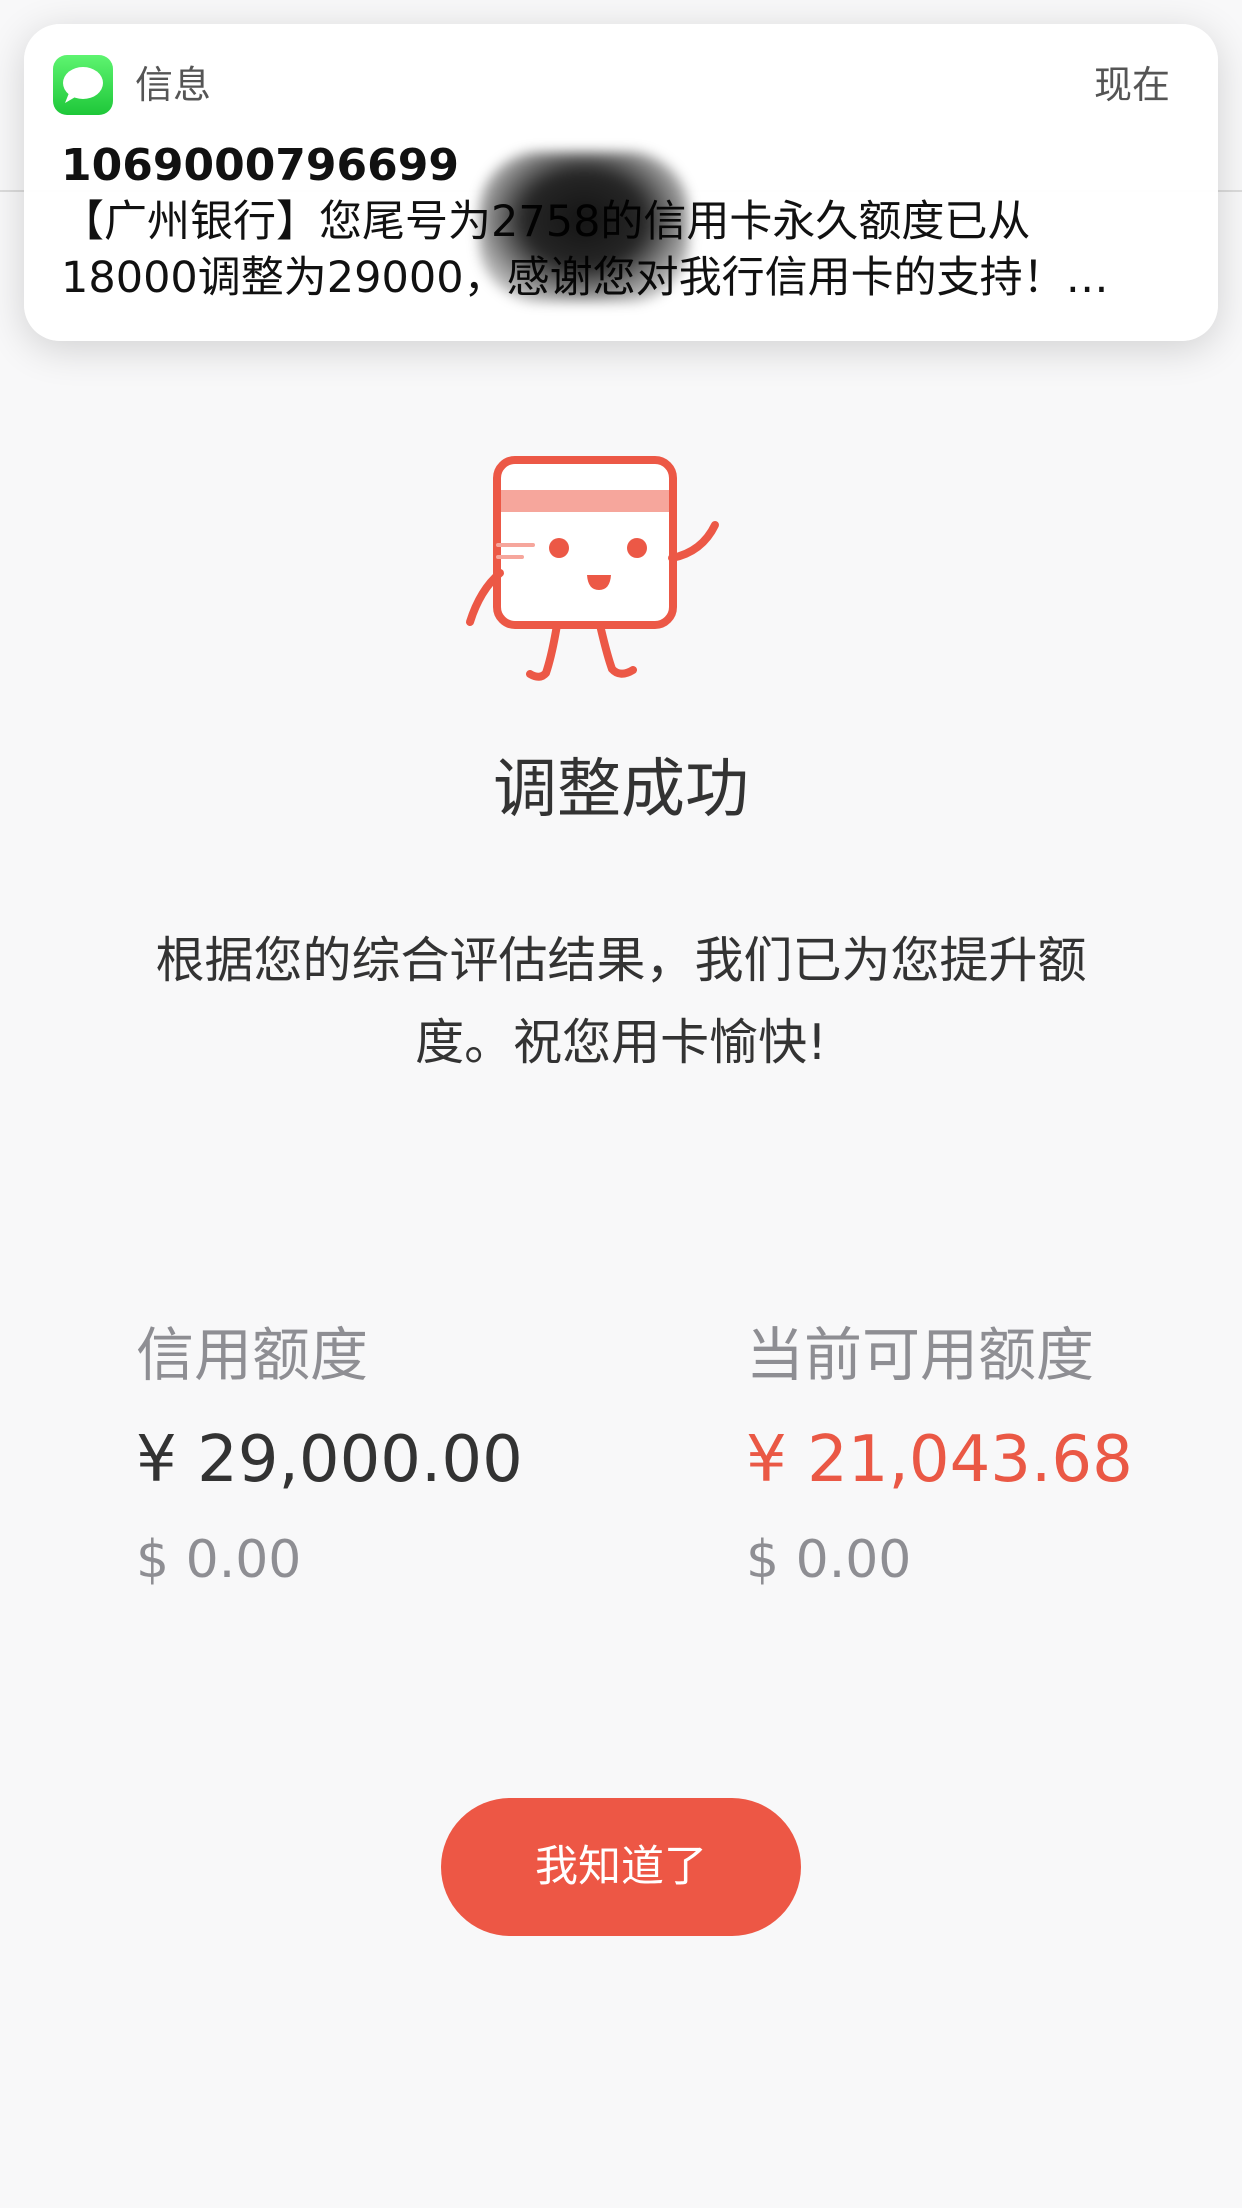 The image size is (1242, 2208). I want to click on available-limit-section: 当前可用额度 ¥ 21,043.68 $ 0.00, so click(939, 1455).